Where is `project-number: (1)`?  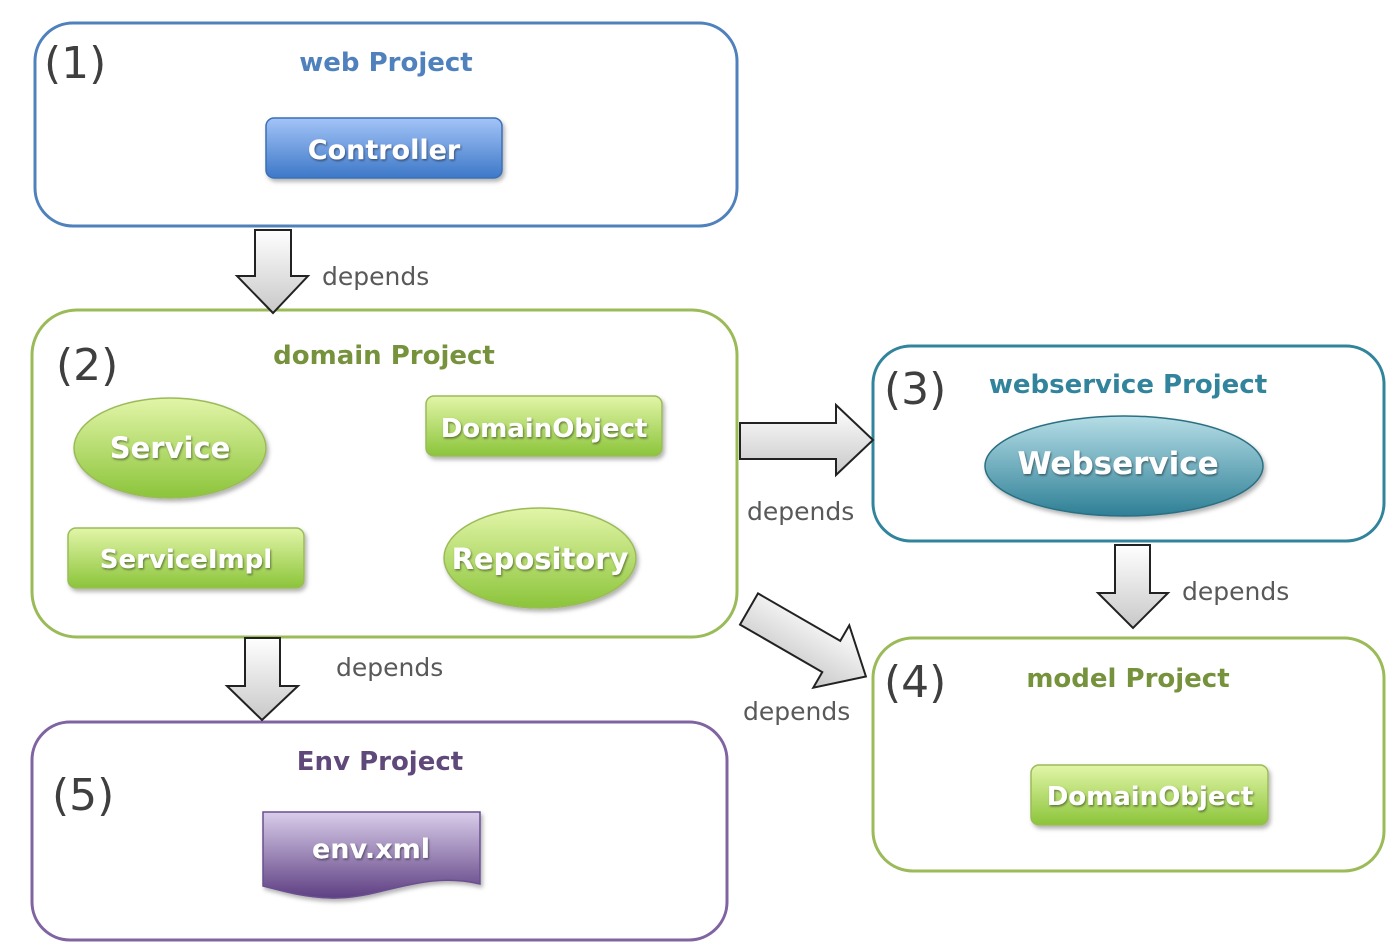 project-number: (1) is located at coordinates (75, 63).